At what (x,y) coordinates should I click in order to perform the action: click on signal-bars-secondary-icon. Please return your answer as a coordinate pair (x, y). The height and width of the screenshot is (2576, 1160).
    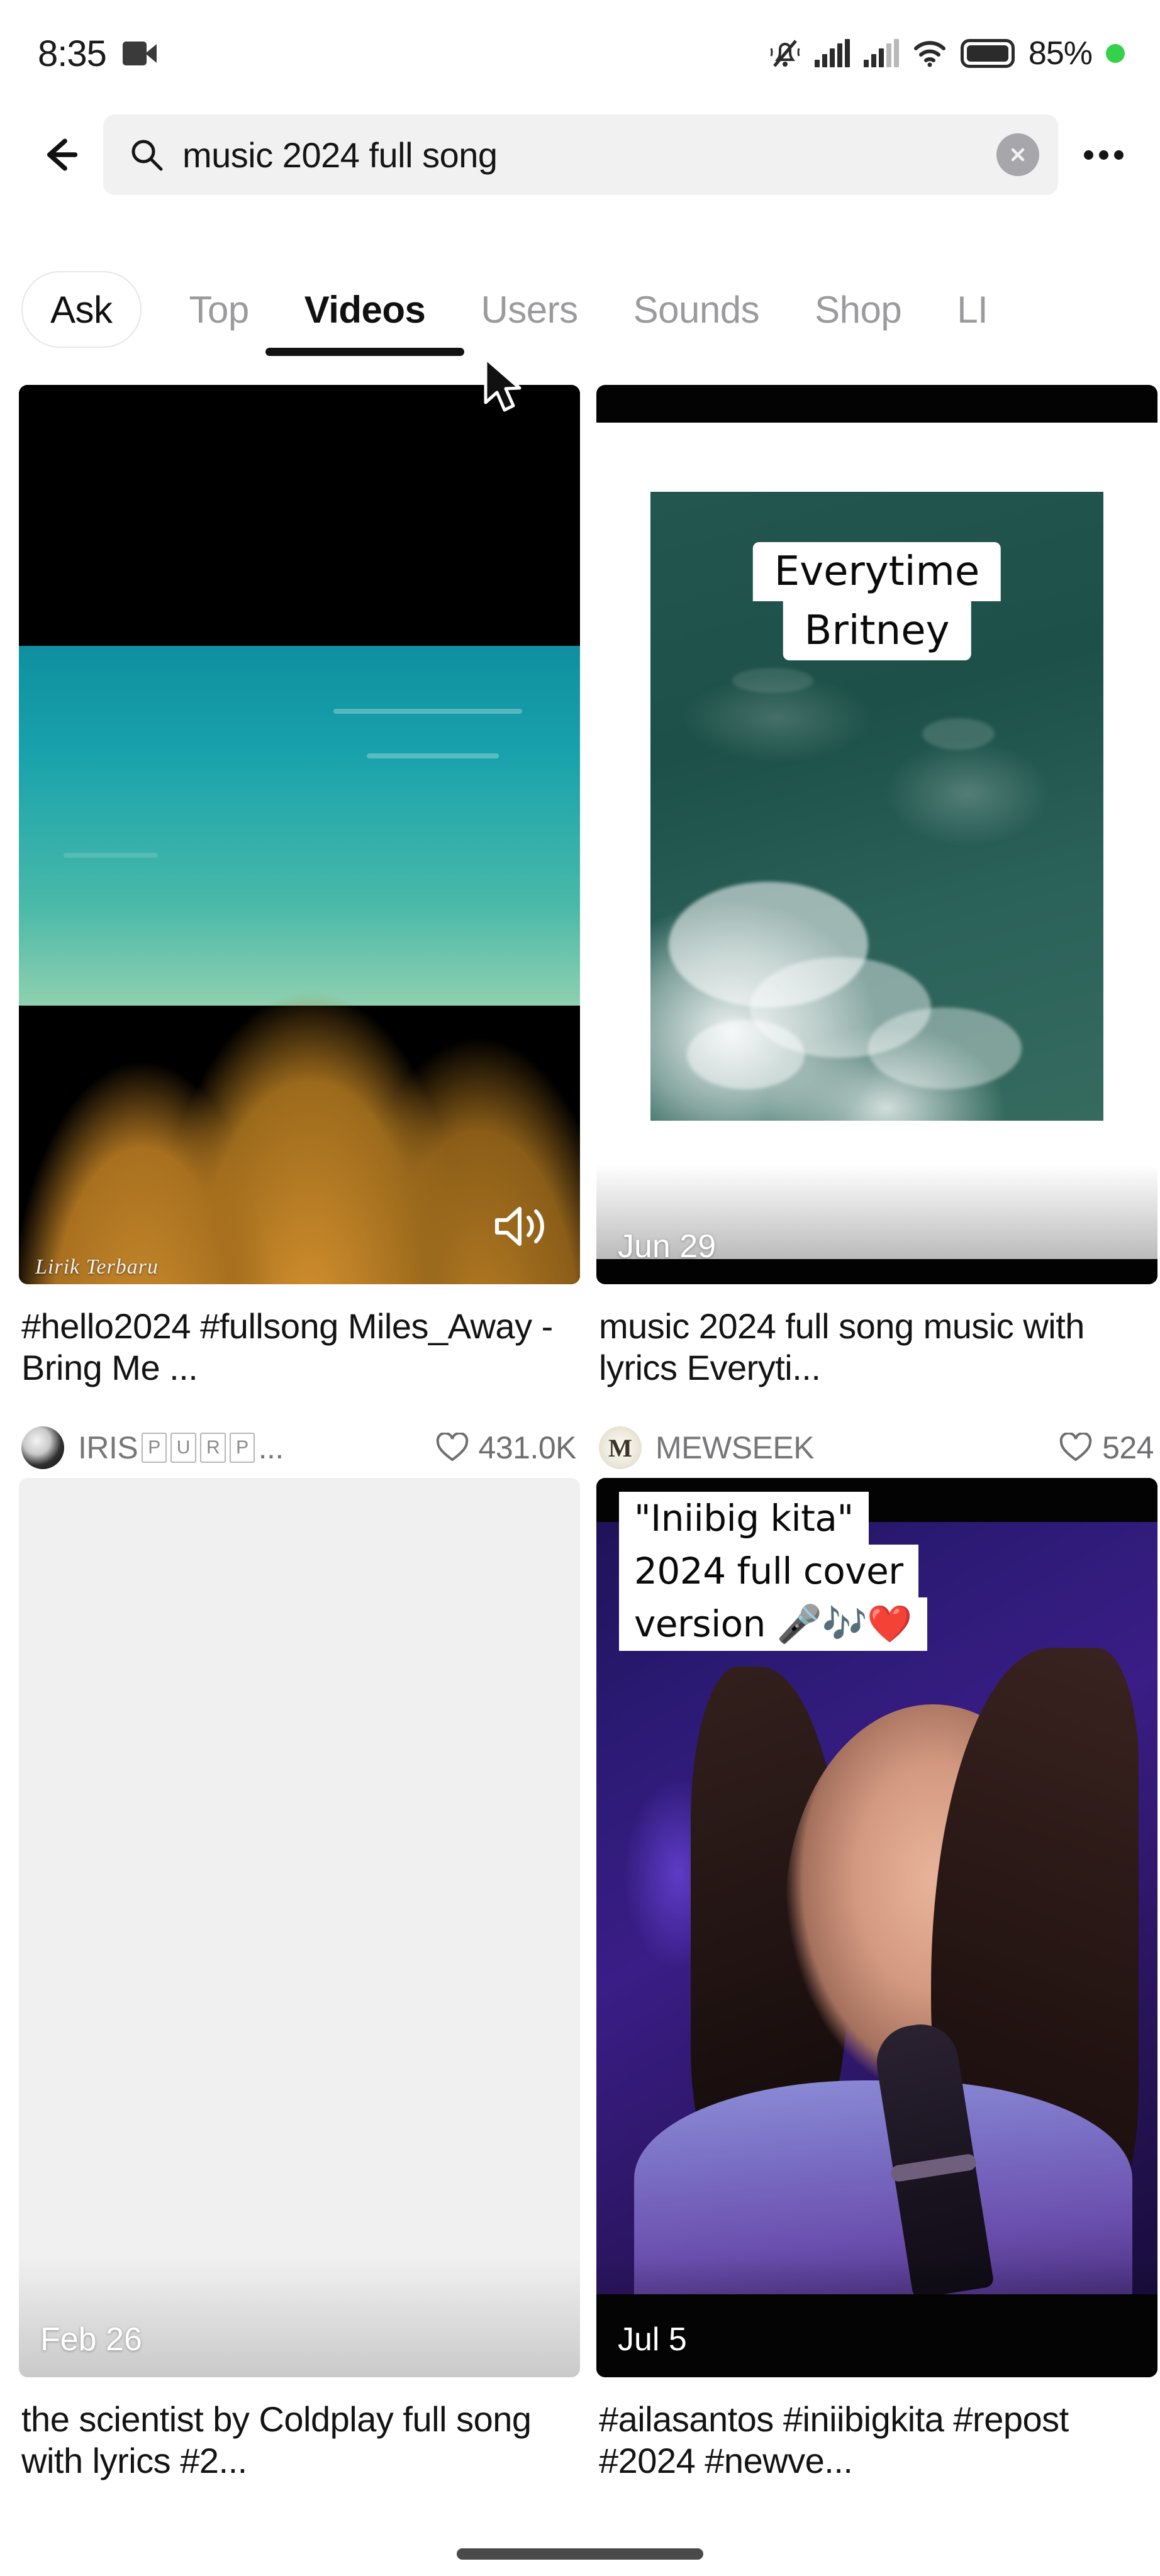
    Looking at the image, I should click on (881, 53).